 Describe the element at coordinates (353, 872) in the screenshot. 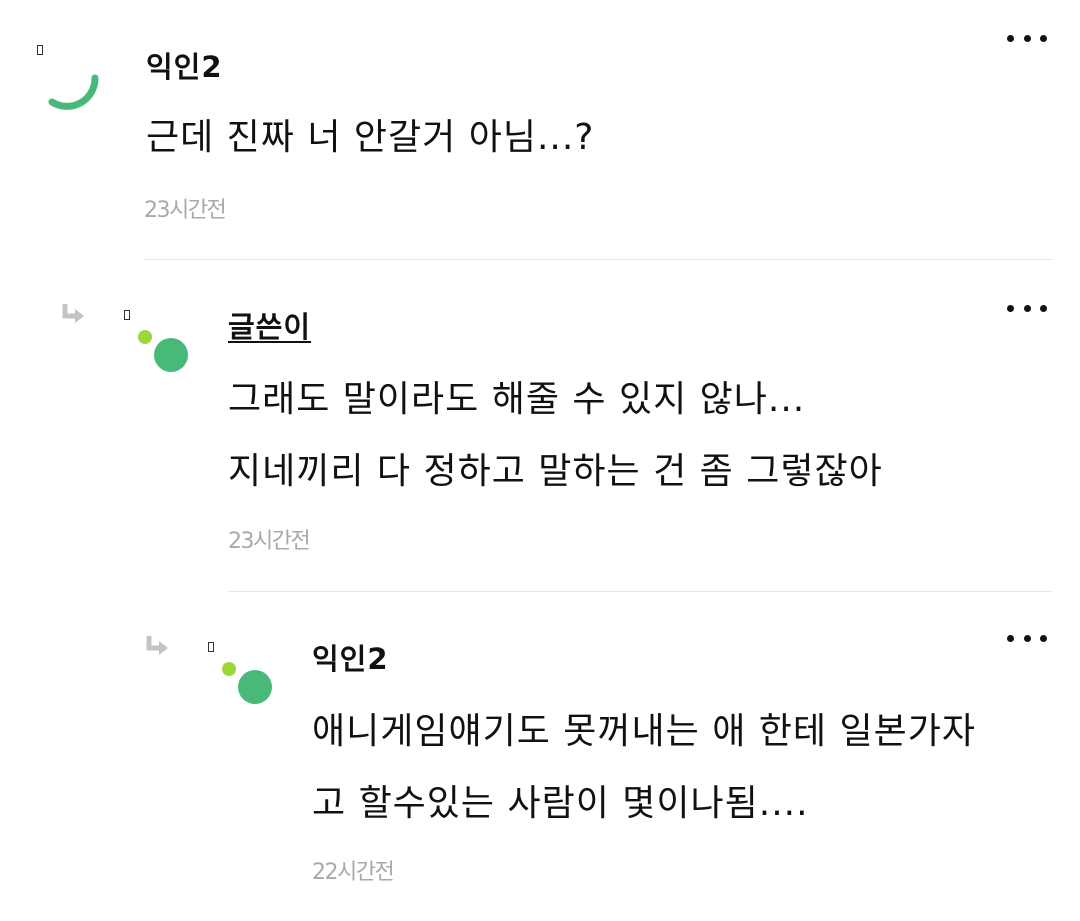

I see `comment-timestamp: 22시간전` at that location.